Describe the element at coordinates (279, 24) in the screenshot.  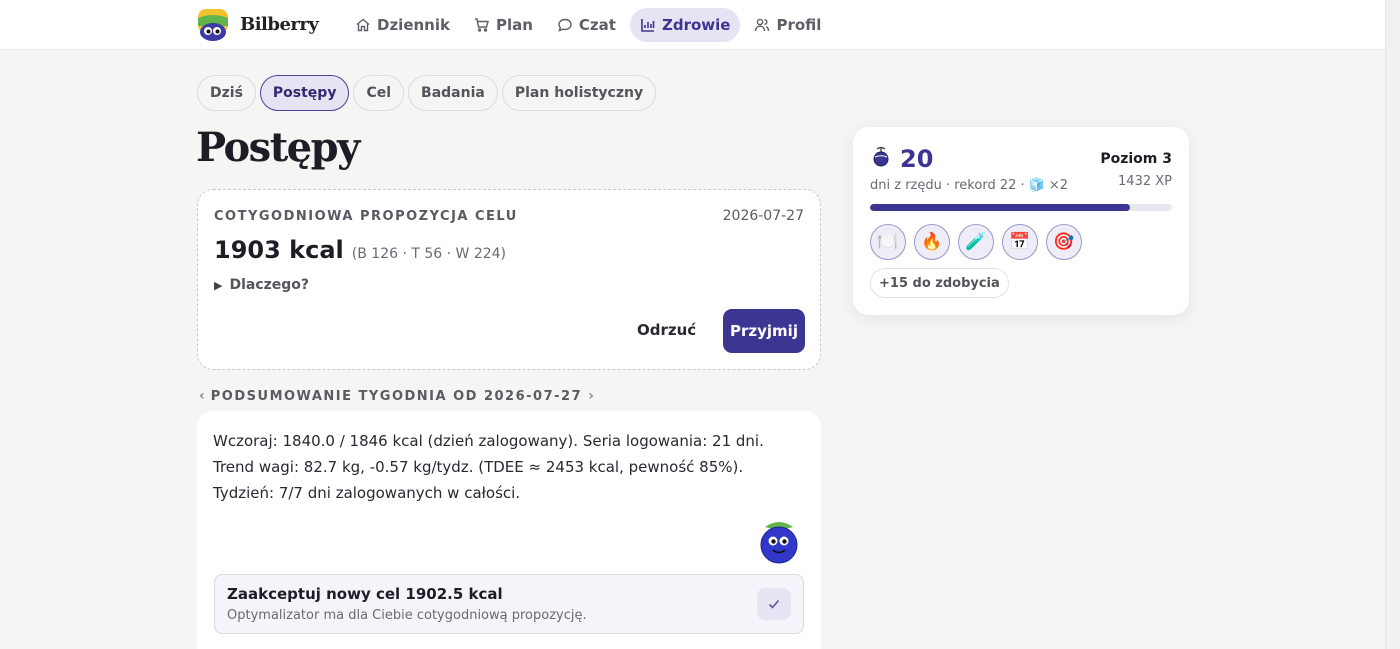
I see `brand-name: Bilberry` at that location.